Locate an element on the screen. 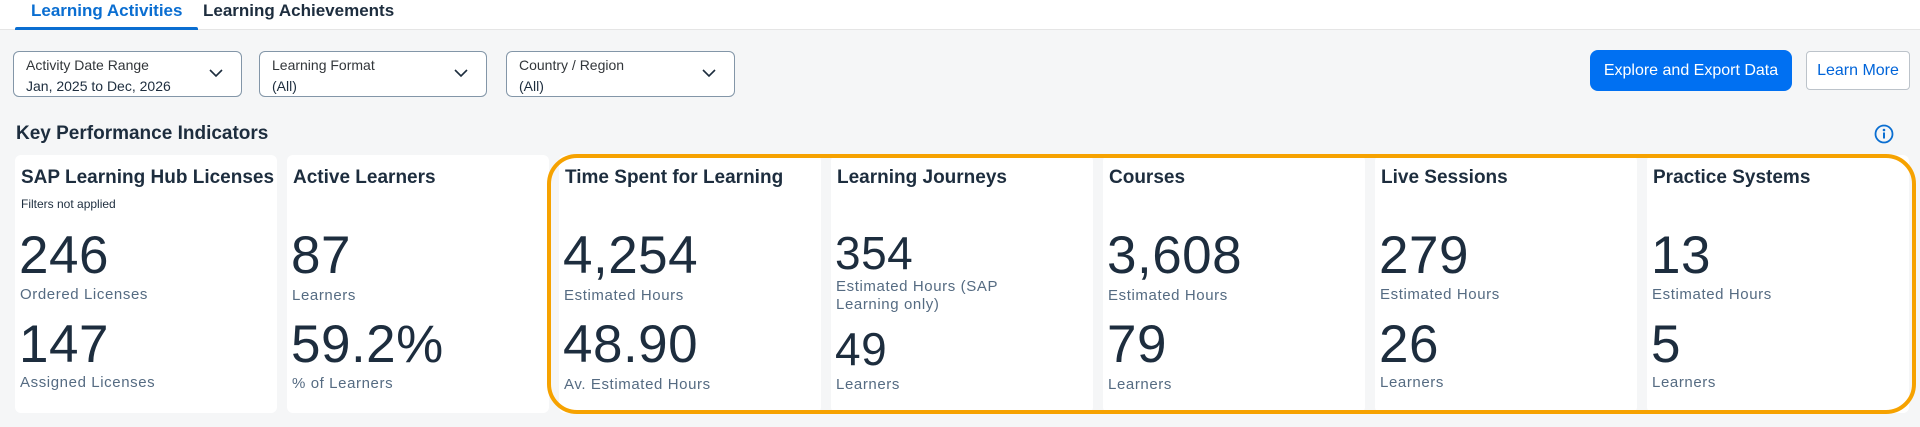 The image size is (1920, 427). card-title: SAP Learning Hub Licenses is located at coordinates (148, 177).